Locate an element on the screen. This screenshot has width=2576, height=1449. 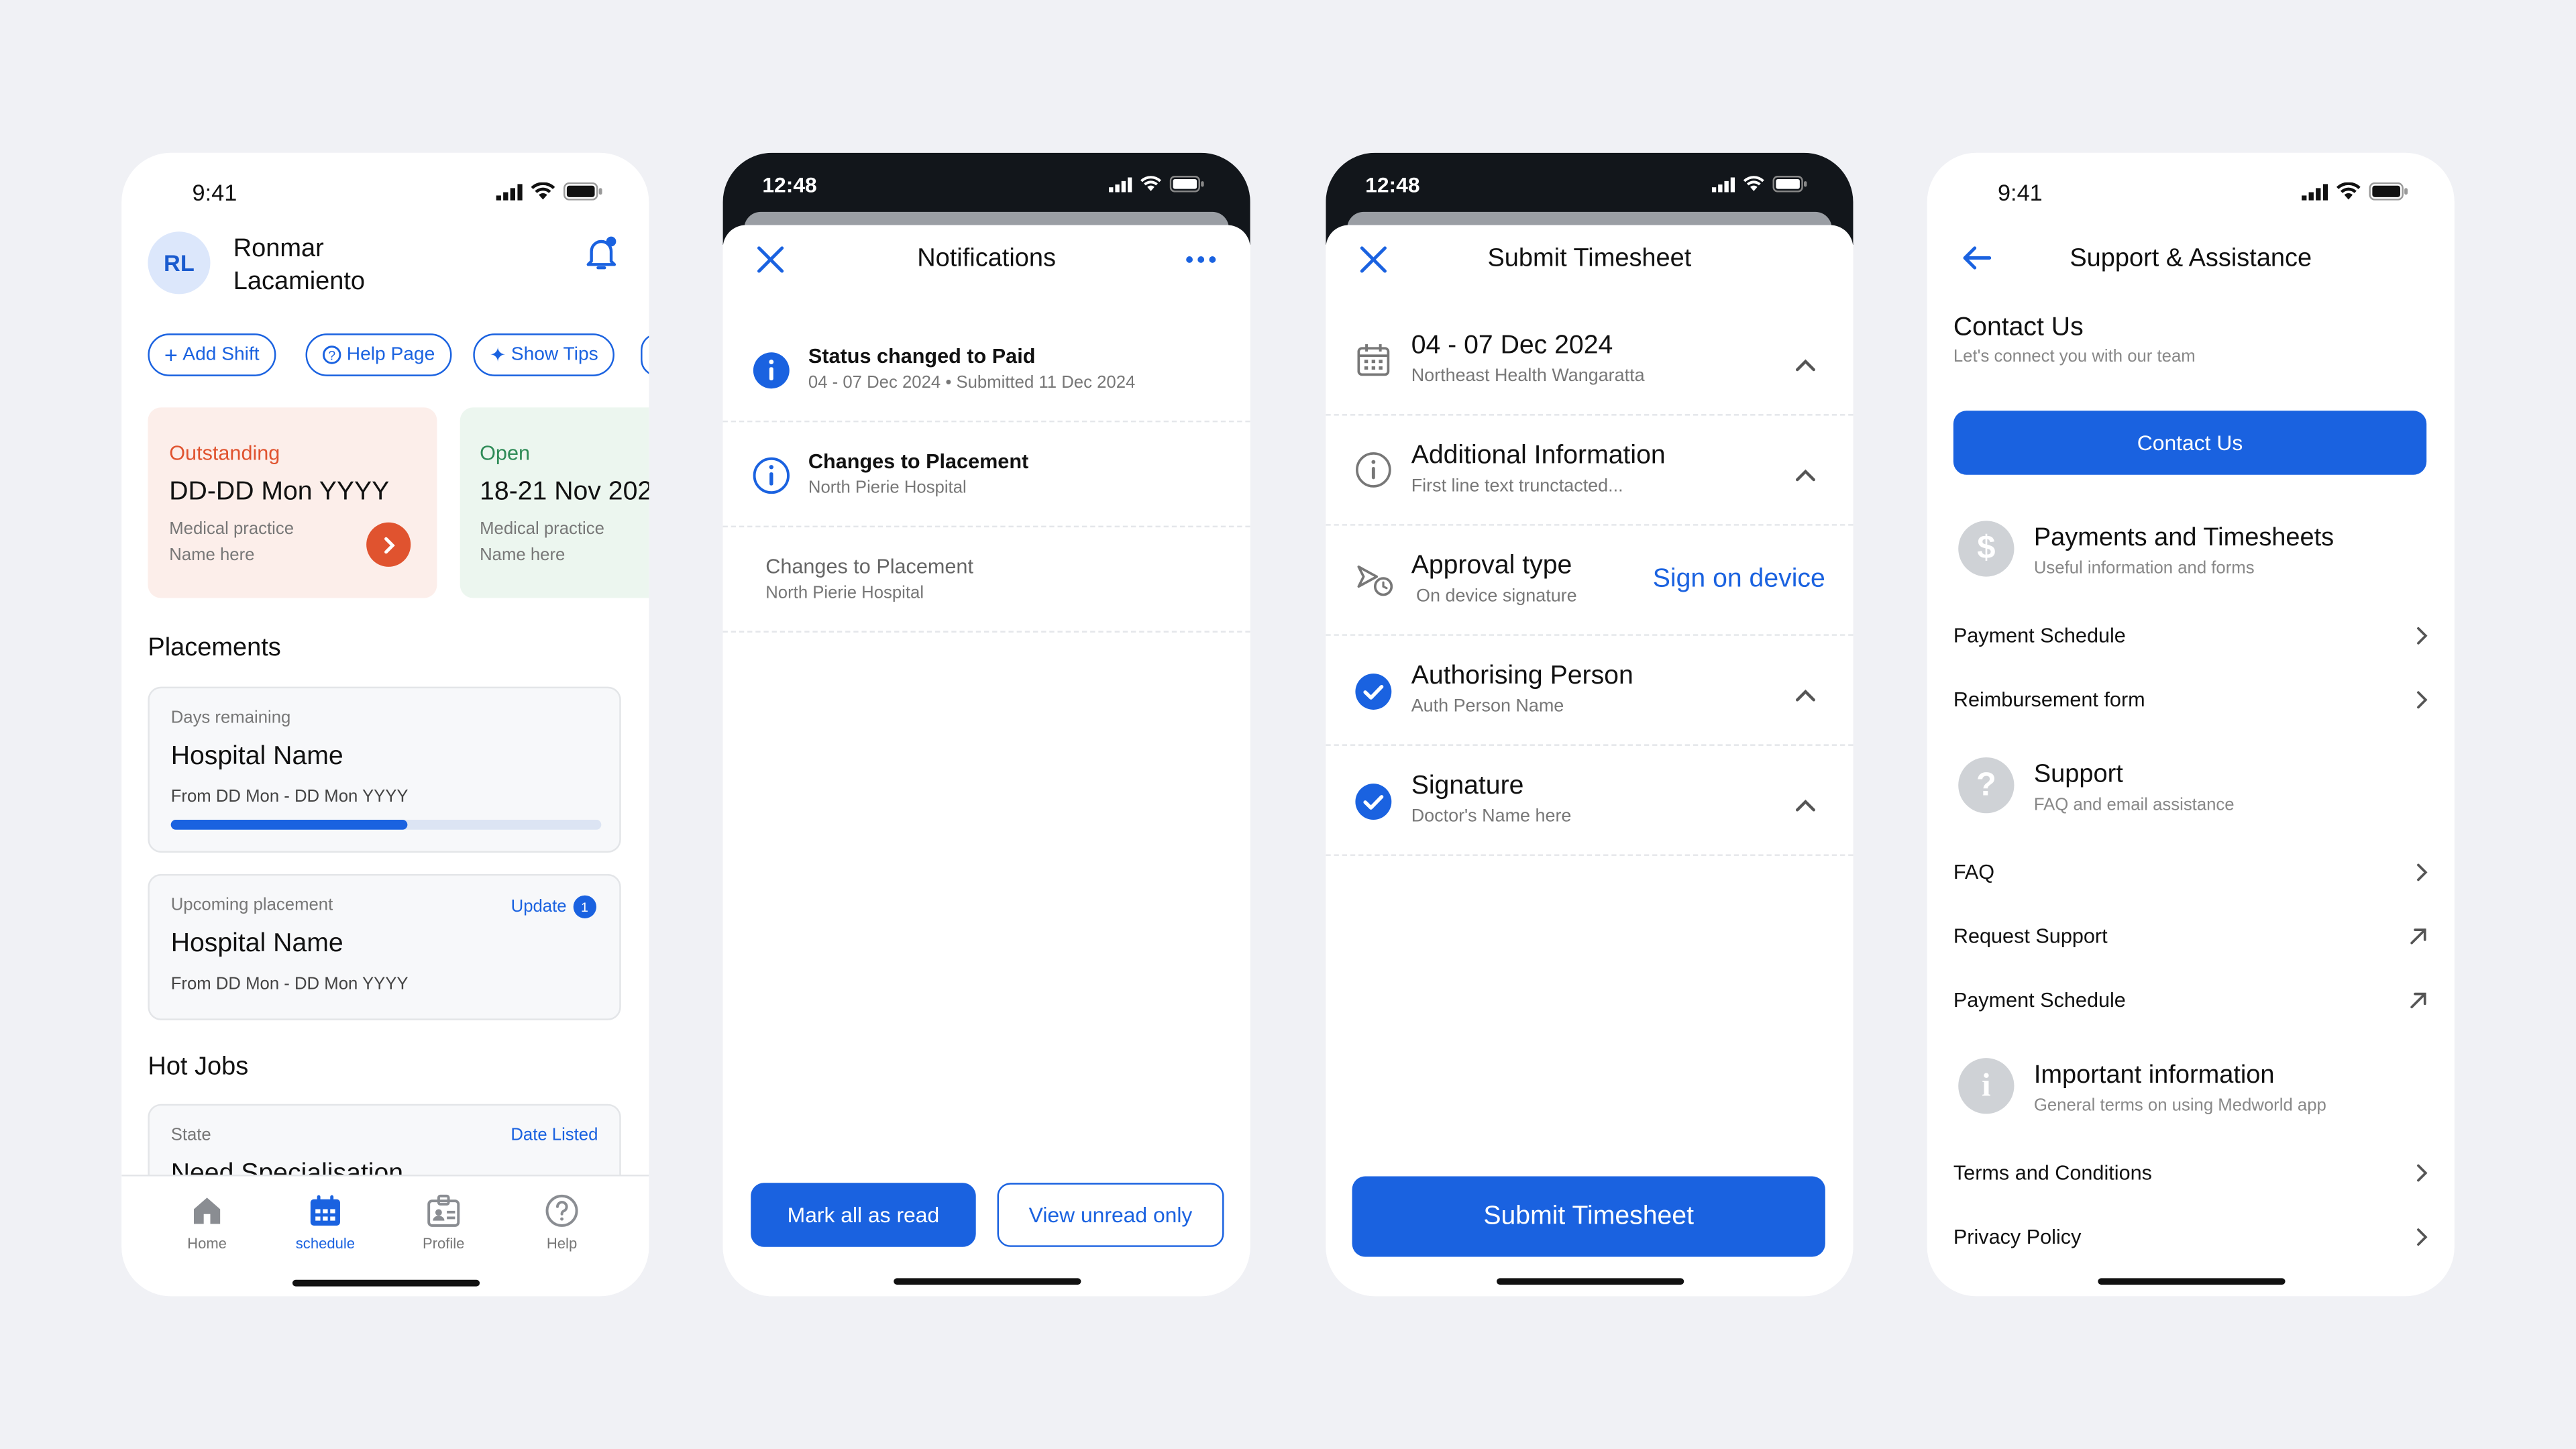
timesheet-row-authorising-person: Authorising Person Auth Person Name is located at coordinates (1590, 691).